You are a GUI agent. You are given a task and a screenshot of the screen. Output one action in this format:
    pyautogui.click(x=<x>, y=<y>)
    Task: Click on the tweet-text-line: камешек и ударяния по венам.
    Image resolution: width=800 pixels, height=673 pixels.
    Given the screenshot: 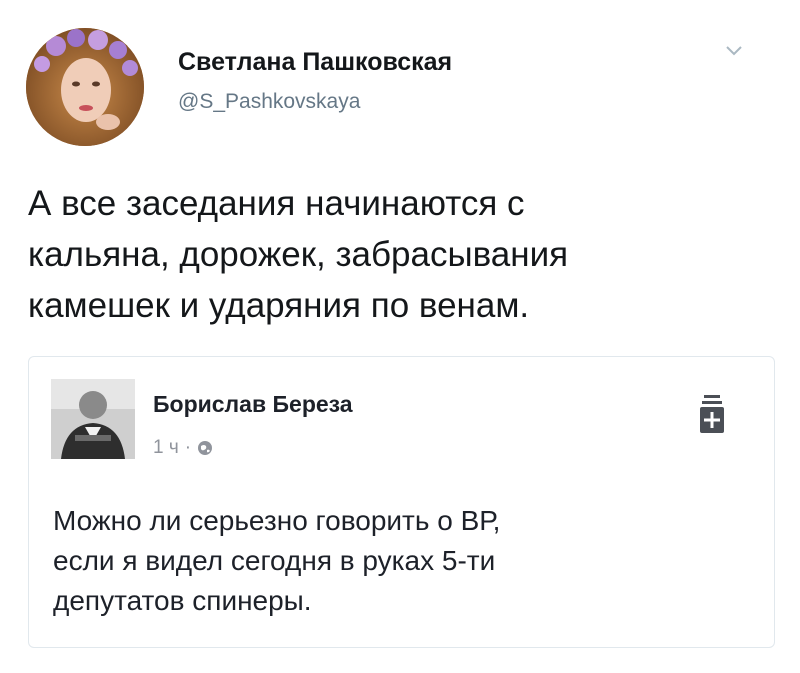 What is the action you would take?
    pyautogui.click(x=279, y=305)
    